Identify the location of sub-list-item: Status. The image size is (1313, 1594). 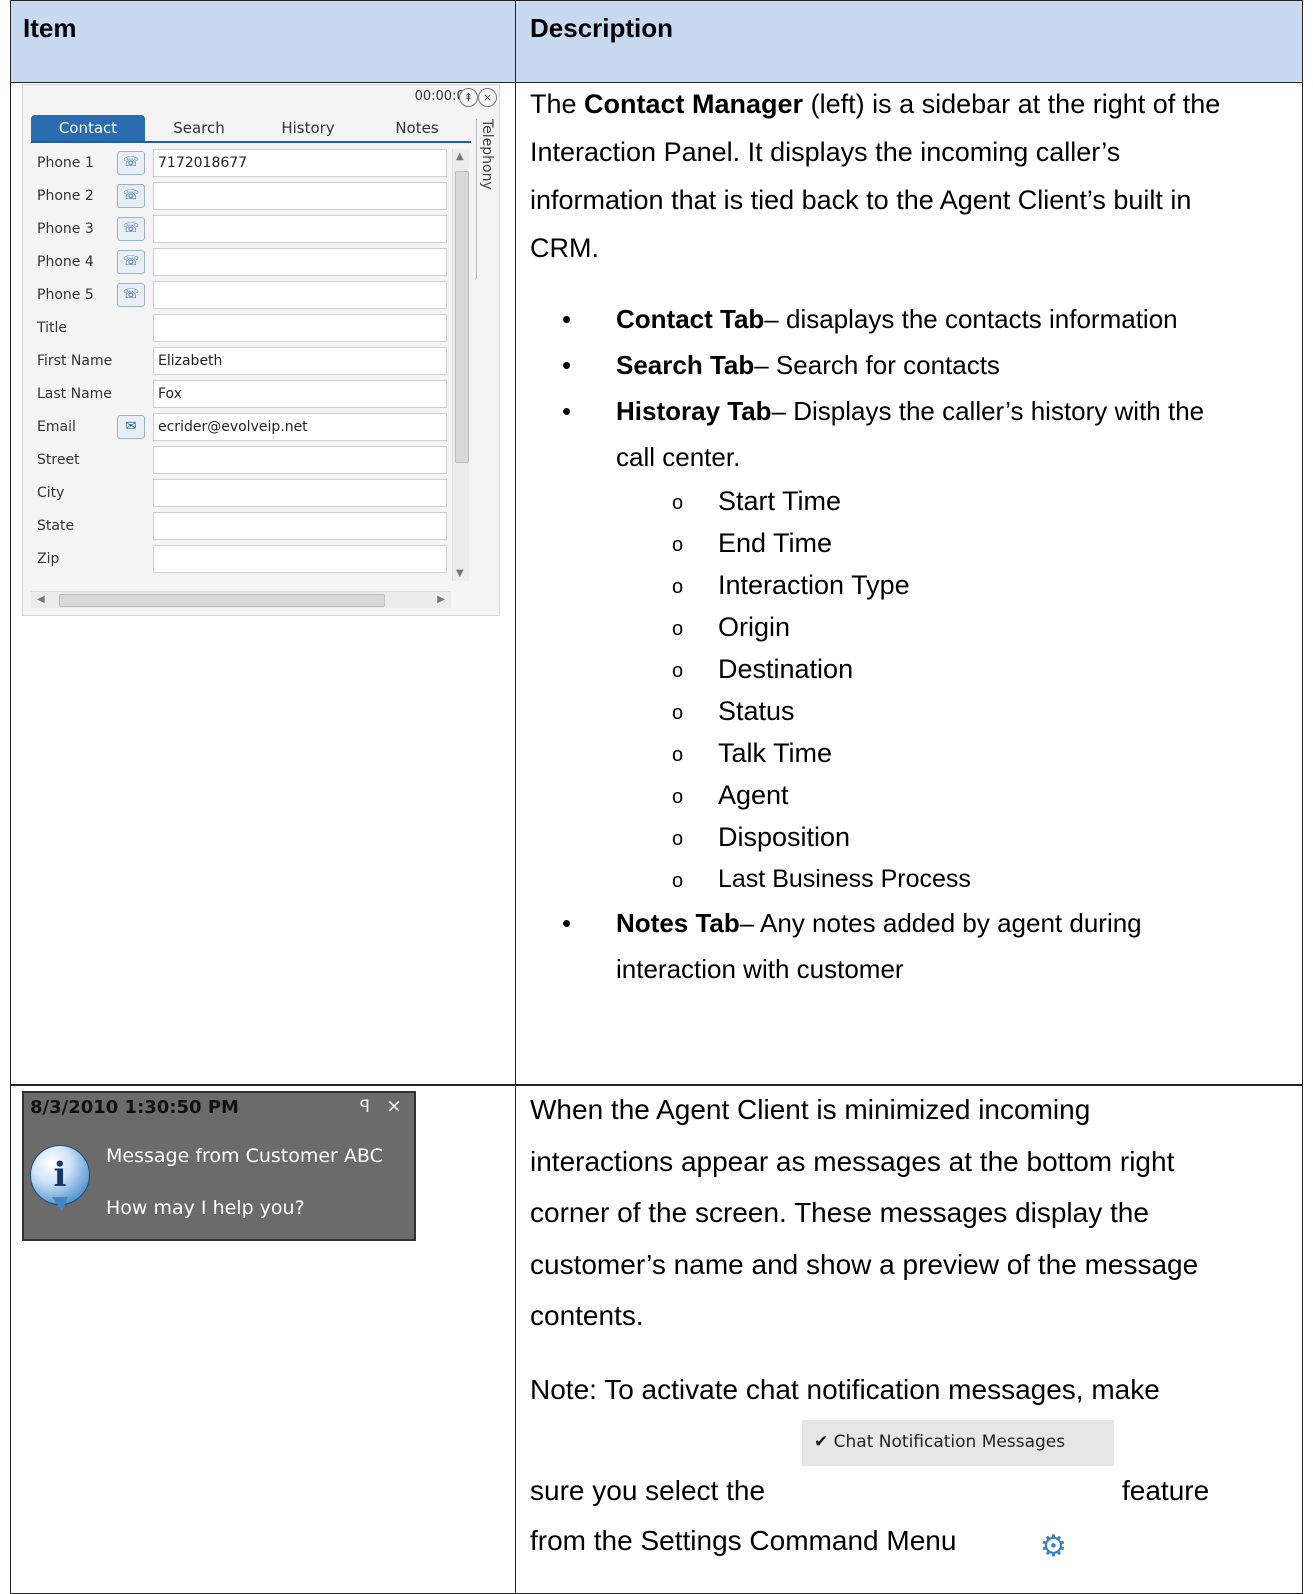
(934, 712).